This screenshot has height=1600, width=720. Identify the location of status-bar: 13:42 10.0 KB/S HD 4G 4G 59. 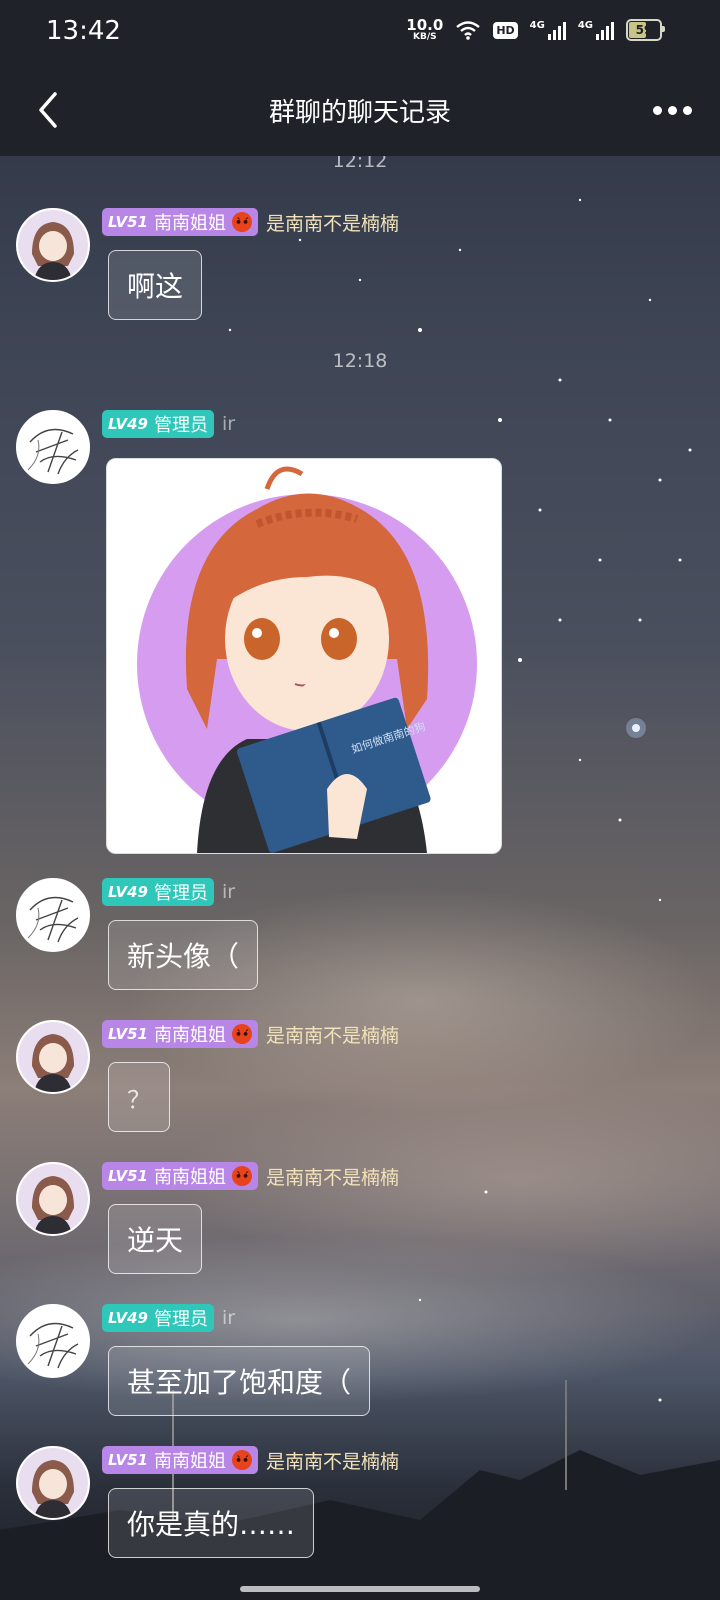
(360, 32).